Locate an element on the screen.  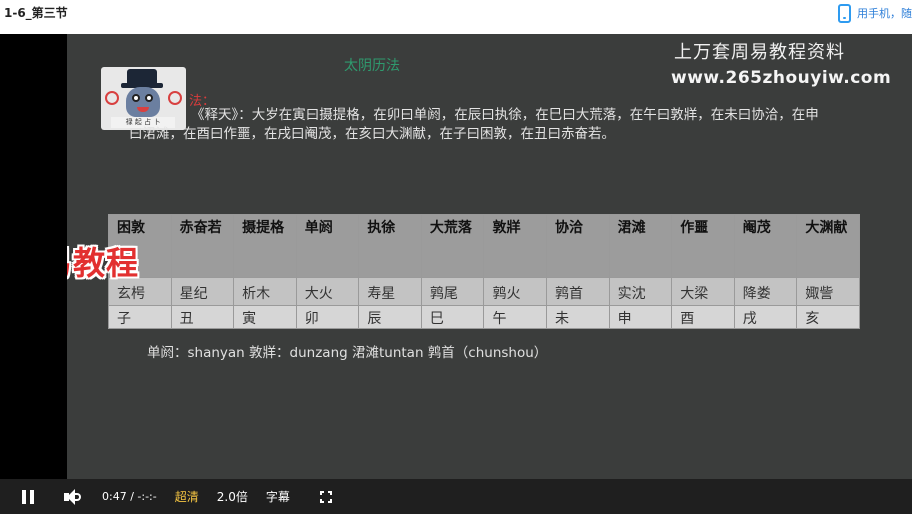
table-cell: 鹑火 is located at coordinates (515, 291).